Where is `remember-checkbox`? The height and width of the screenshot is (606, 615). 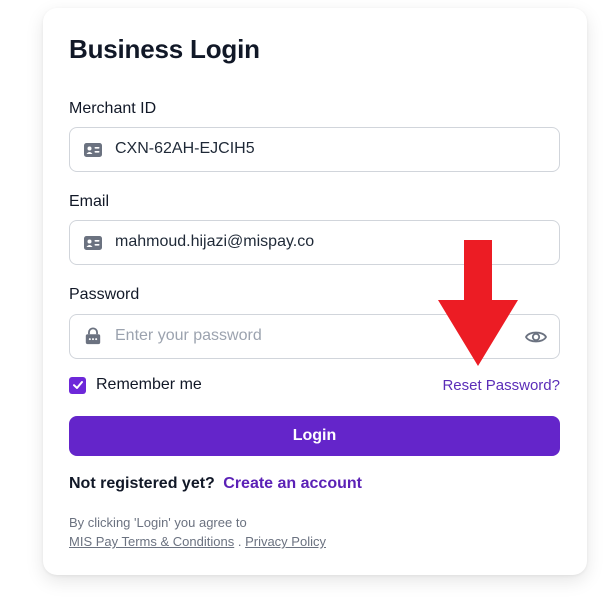
remember-checkbox is located at coordinates (77, 385).